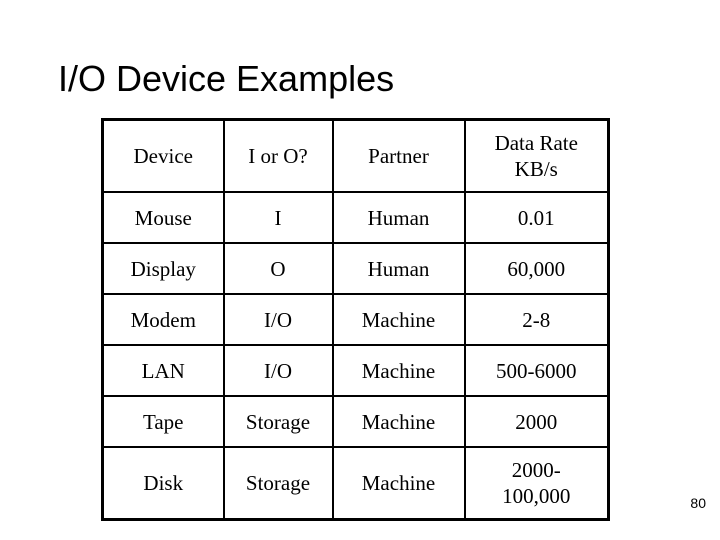 This screenshot has height=540, width=720. I want to click on cell-device-value: Mouse, so click(163, 217).